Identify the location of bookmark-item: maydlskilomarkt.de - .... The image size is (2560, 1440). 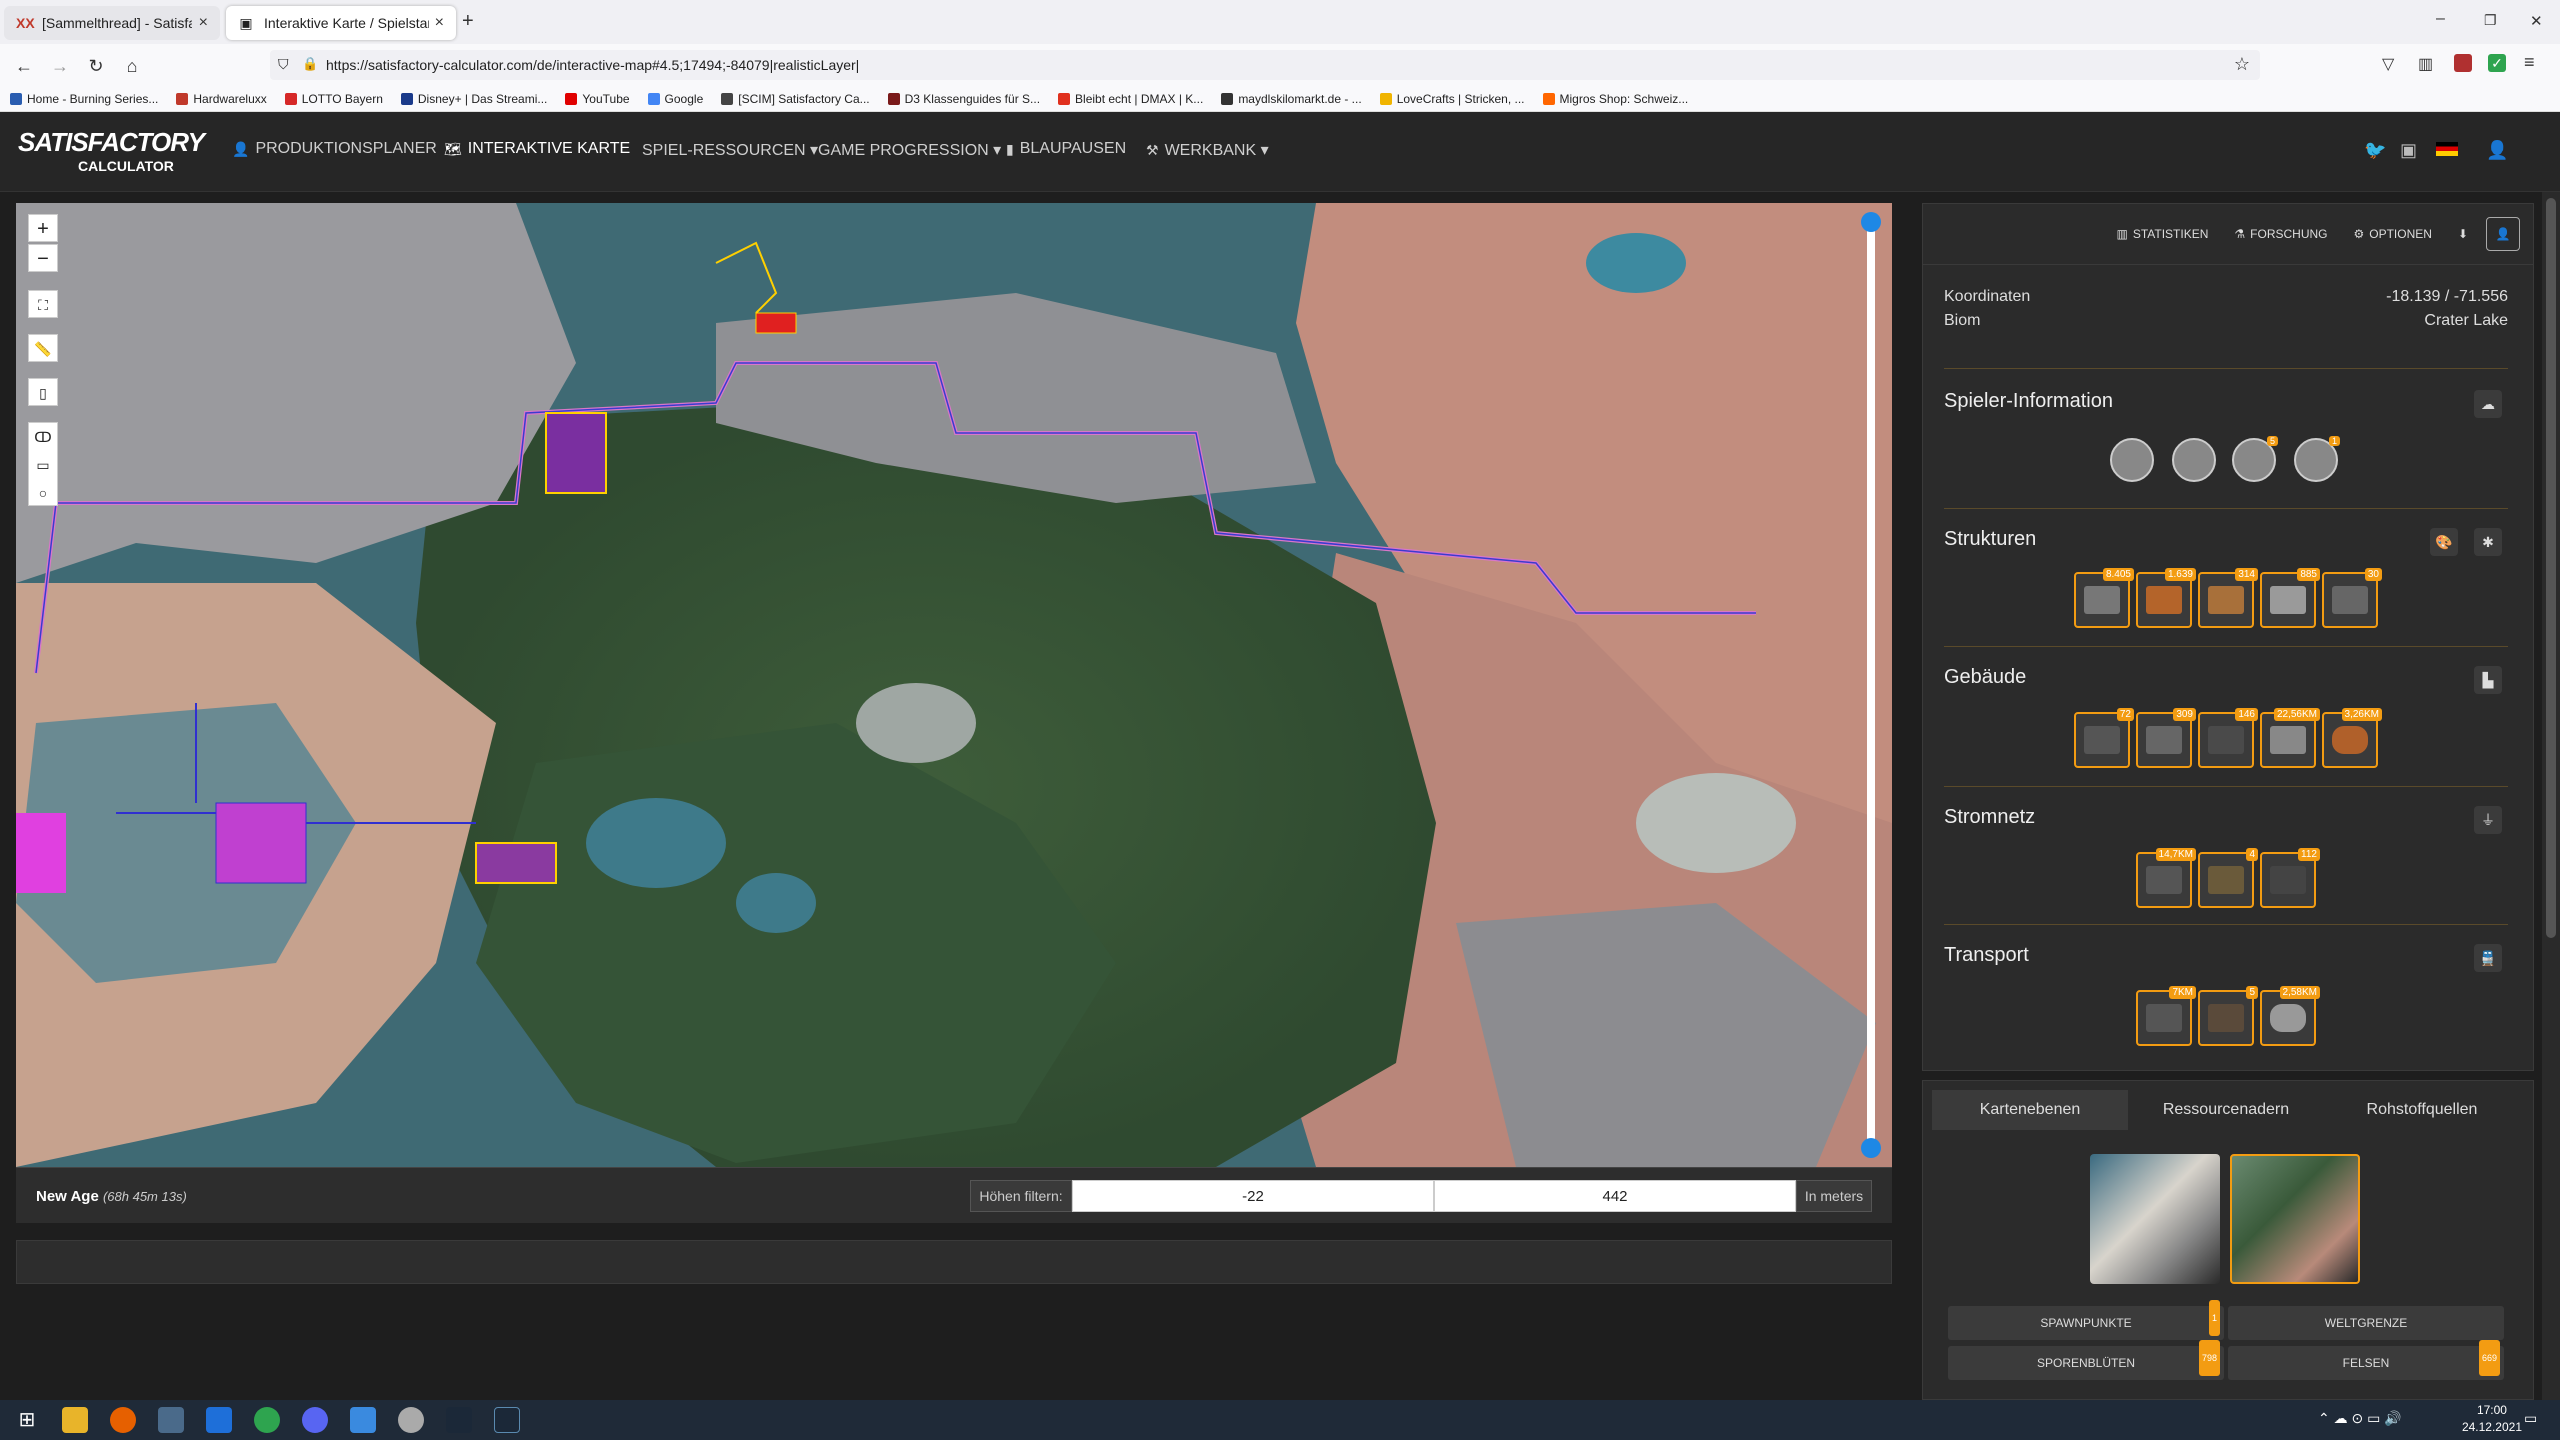
(1291, 99).